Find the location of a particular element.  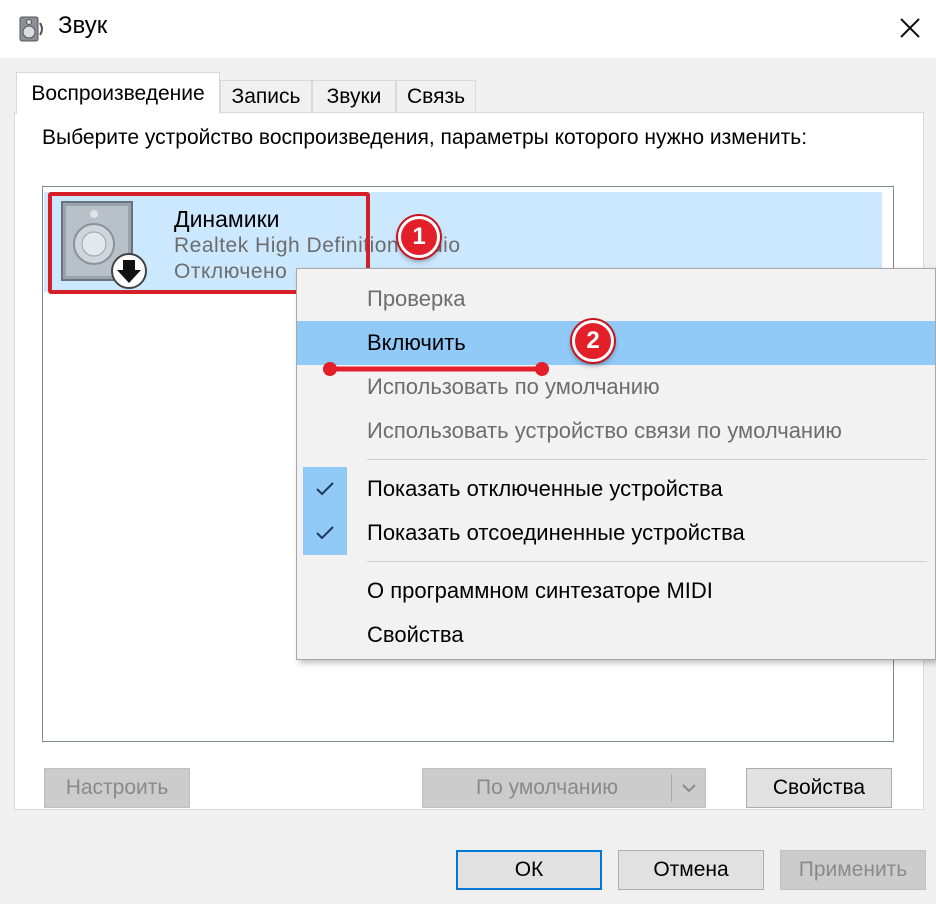

menu-item-enable: Включить is located at coordinates (616, 343).